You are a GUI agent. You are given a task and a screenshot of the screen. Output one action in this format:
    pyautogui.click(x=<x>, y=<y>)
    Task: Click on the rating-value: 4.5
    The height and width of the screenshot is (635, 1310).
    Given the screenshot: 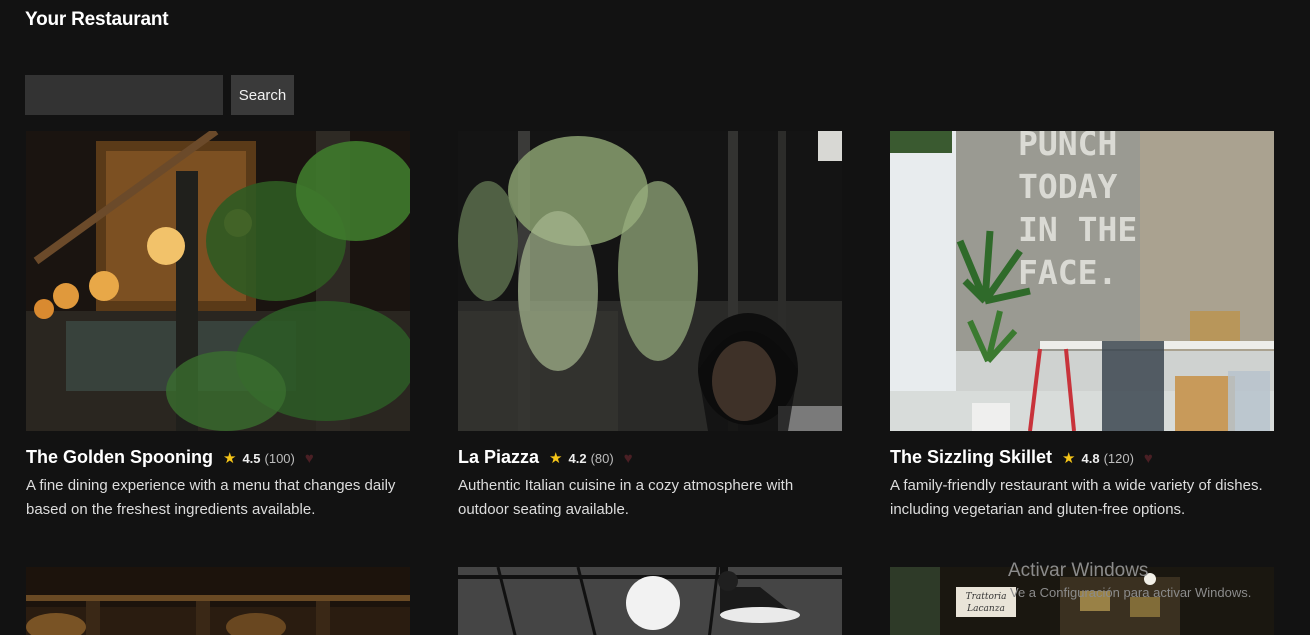 What is the action you would take?
    pyautogui.click(x=251, y=458)
    